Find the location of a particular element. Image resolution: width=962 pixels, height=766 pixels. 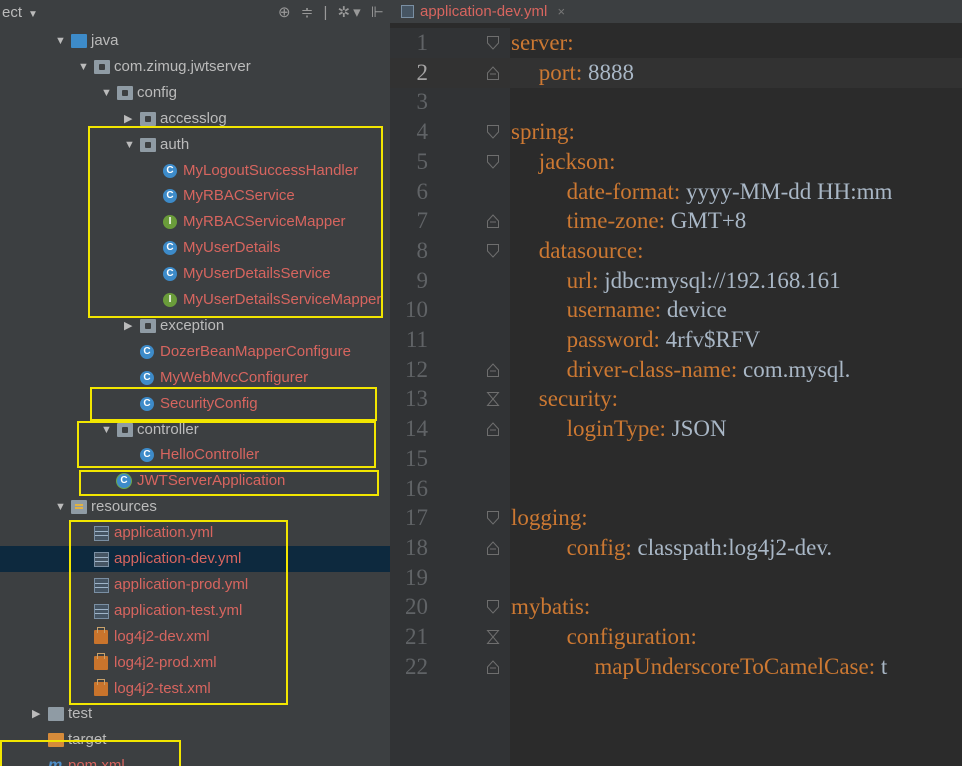

line-number: 18 is located at coordinates (416, 547).